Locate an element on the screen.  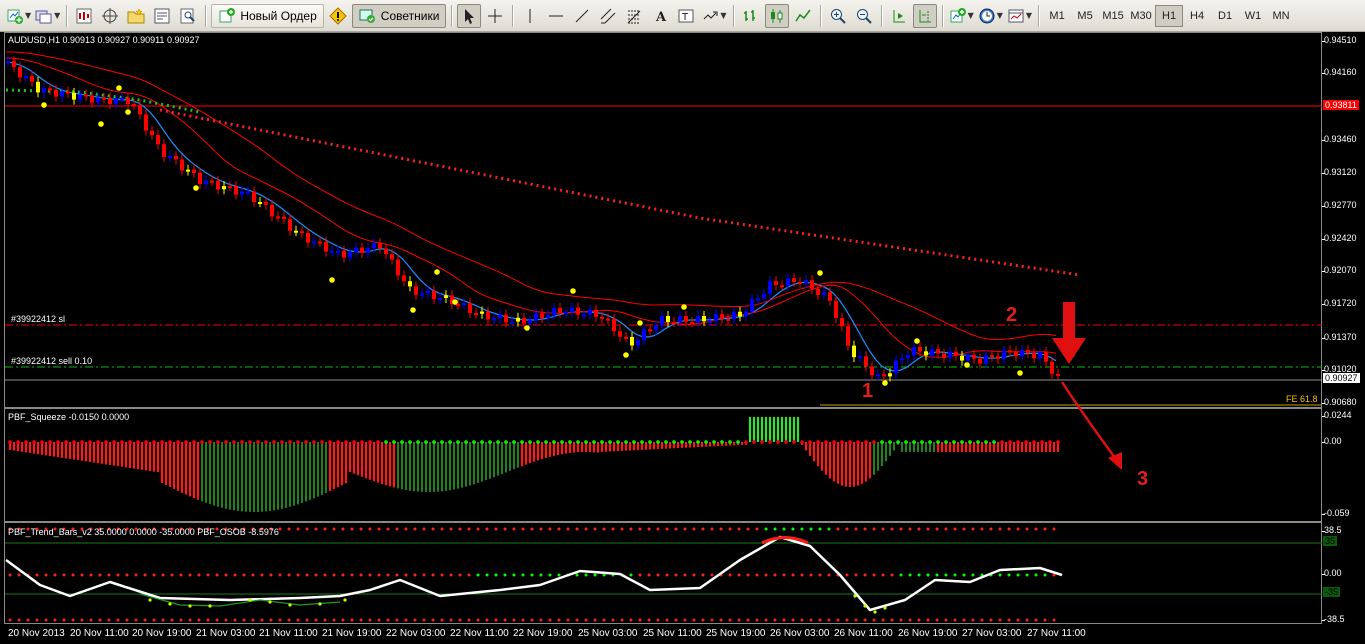
squeeze-scale: 0.0244 0.00 -0.059 is located at coordinates (1343, 465).